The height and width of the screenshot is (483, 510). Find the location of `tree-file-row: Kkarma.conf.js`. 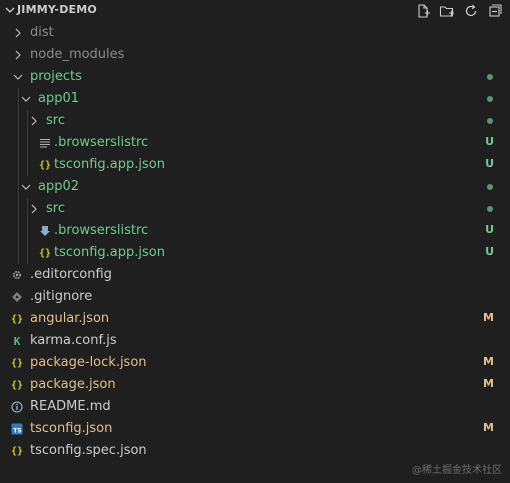

tree-file-row: Kkarma.conf.js is located at coordinates (255, 341).